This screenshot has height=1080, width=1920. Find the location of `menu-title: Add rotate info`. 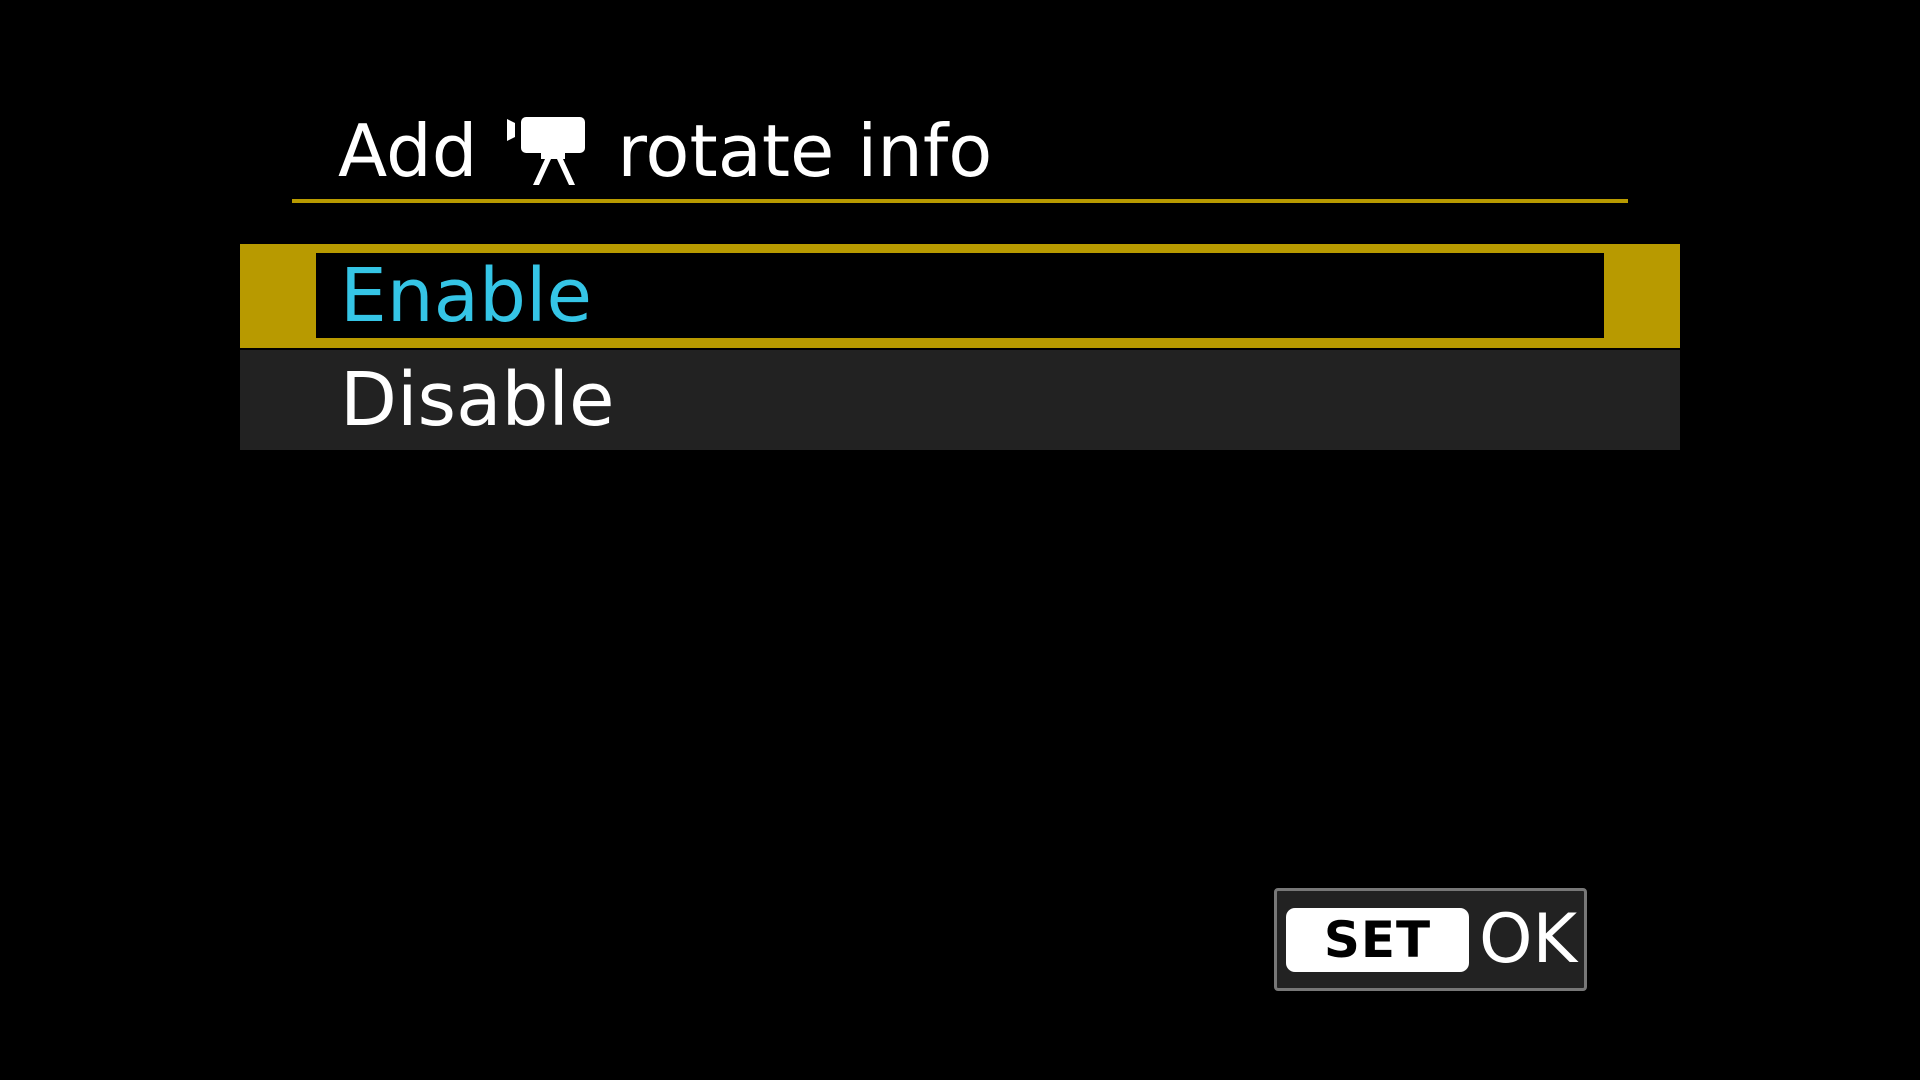

menu-title: Add rotate info is located at coordinates (665, 151).